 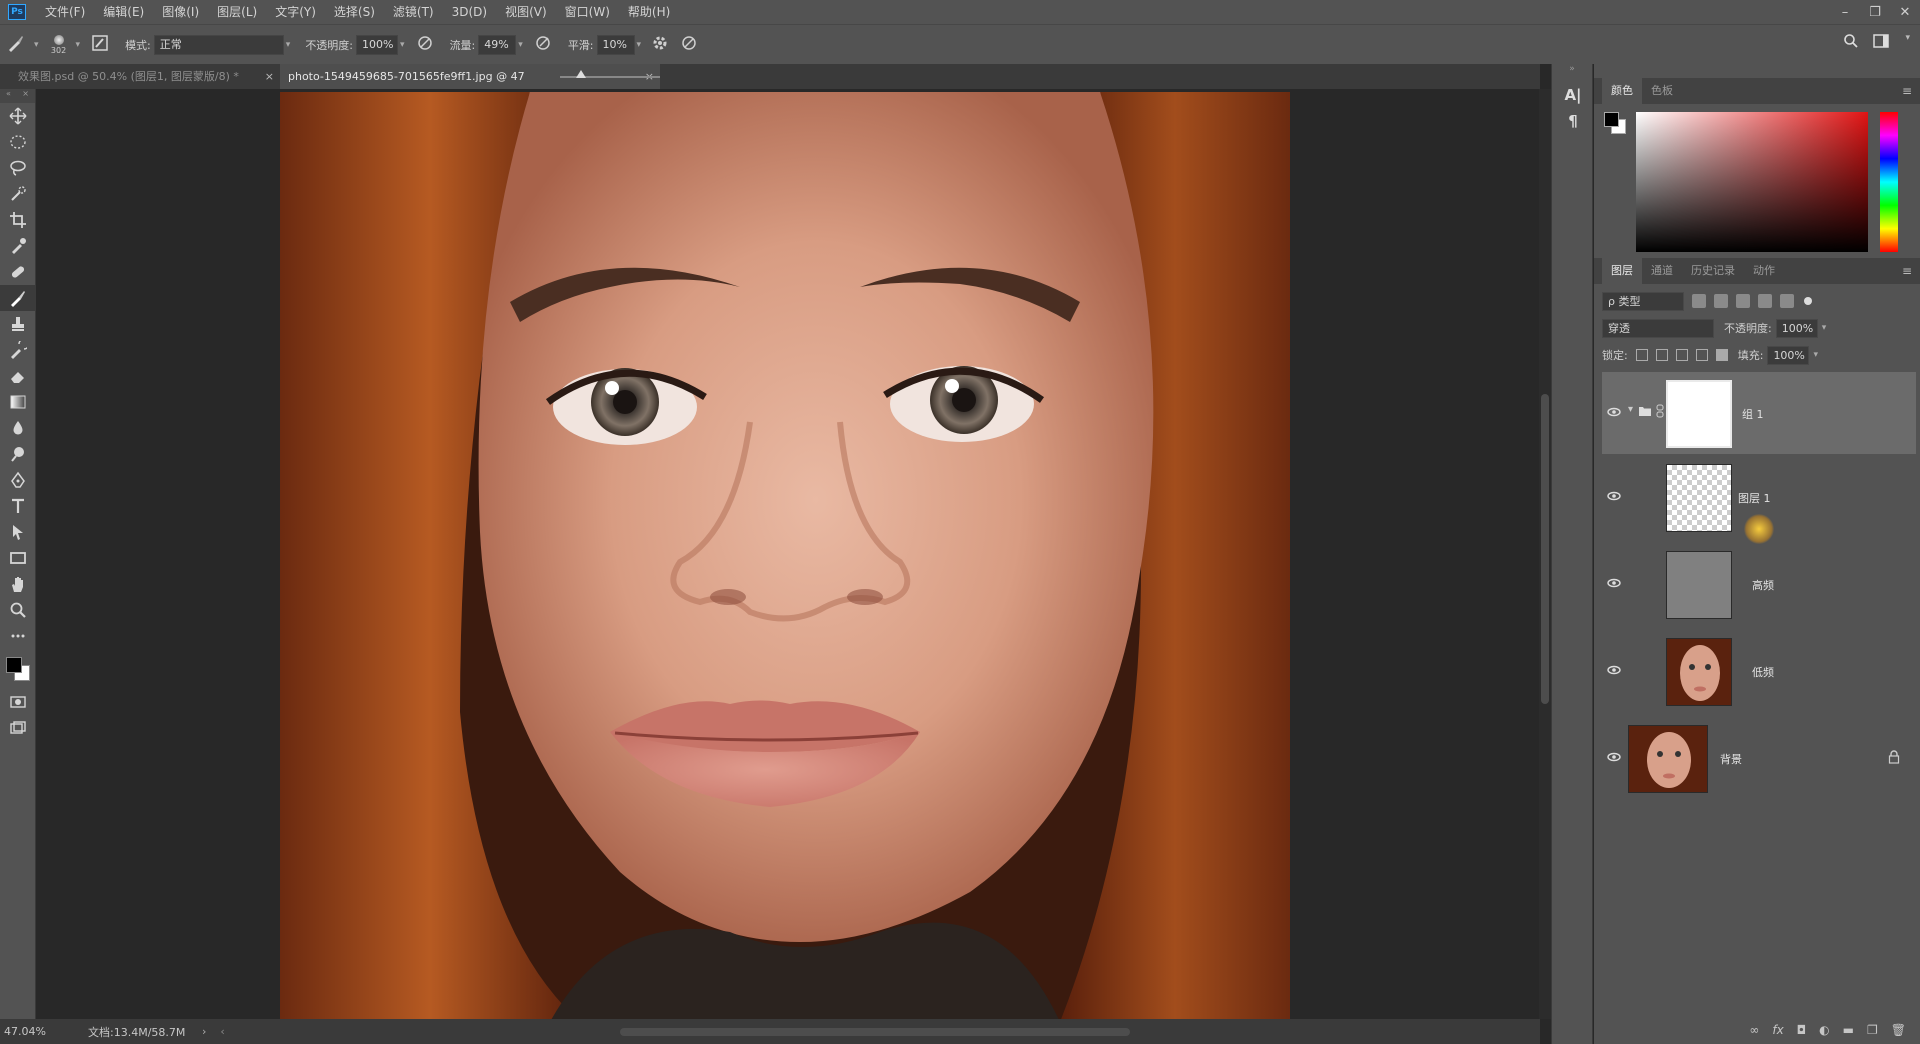 What do you see at coordinates (610, 76) in the screenshot?
I see `hardness-slider` at bounding box center [610, 76].